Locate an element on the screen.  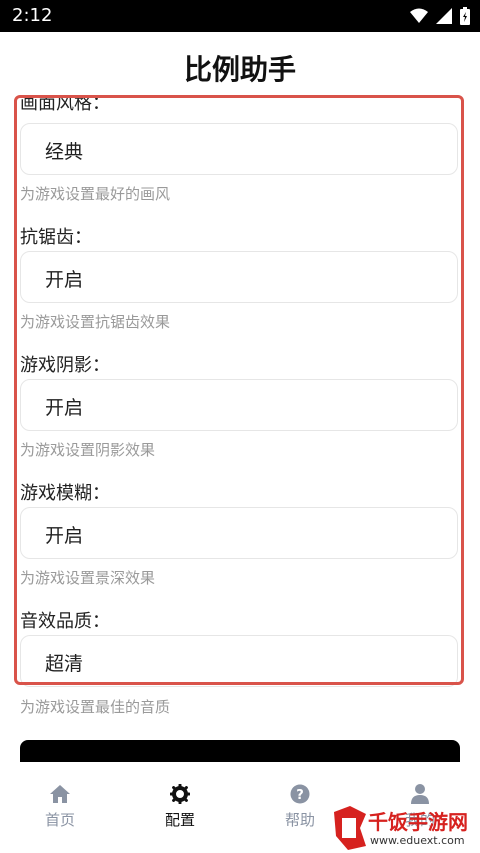
setting-hint: 为游戏设置最佳的音质 is located at coordinates (95, 707).